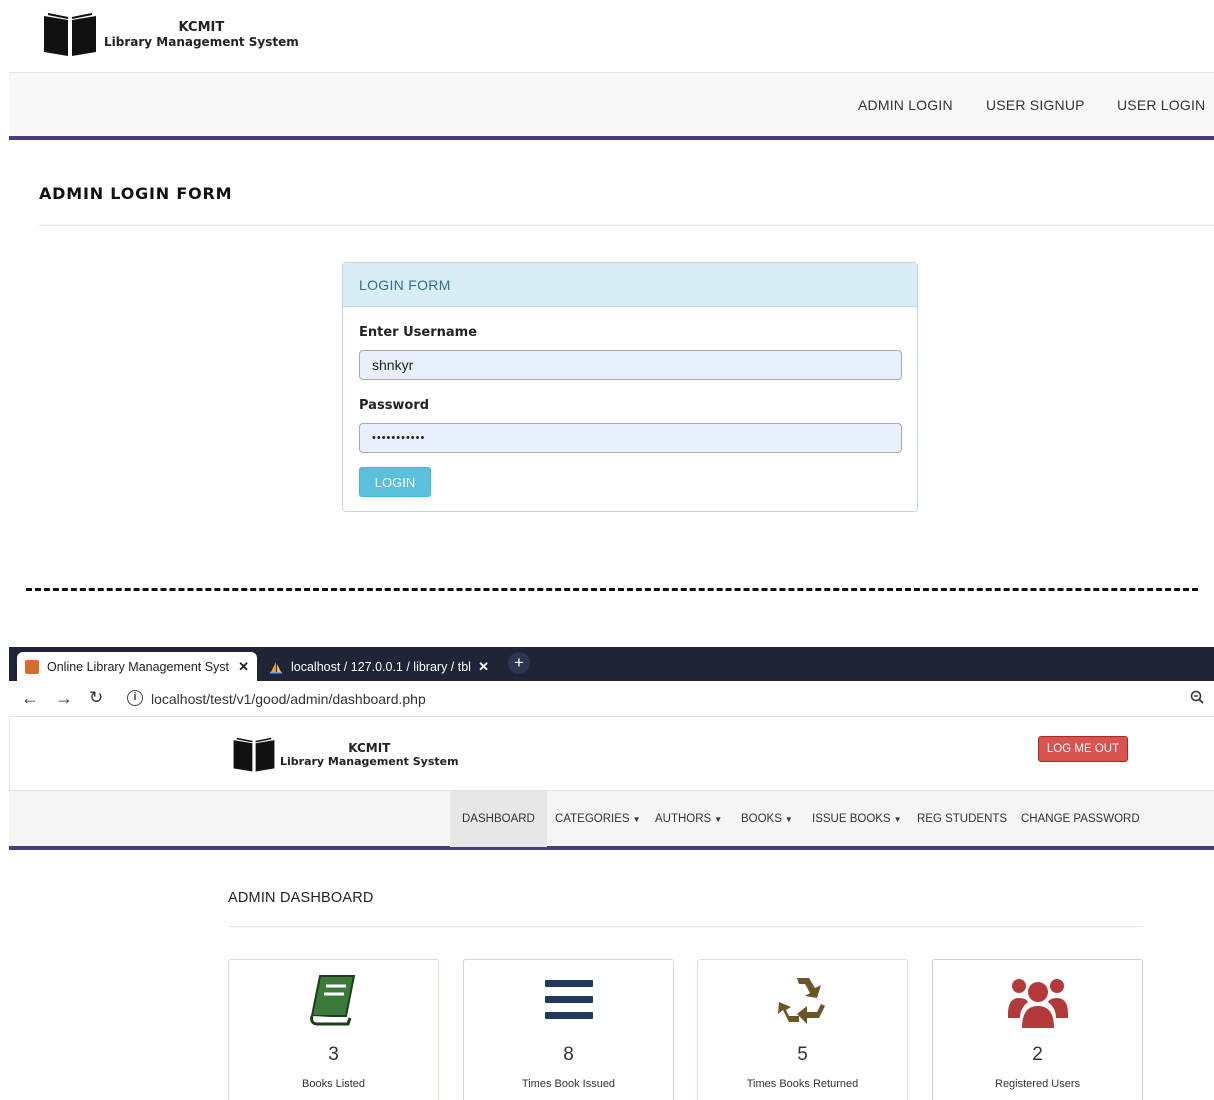 This screenshot has height=1100, width=1214. I want to click on recycle-icon, so click(801, 1001).